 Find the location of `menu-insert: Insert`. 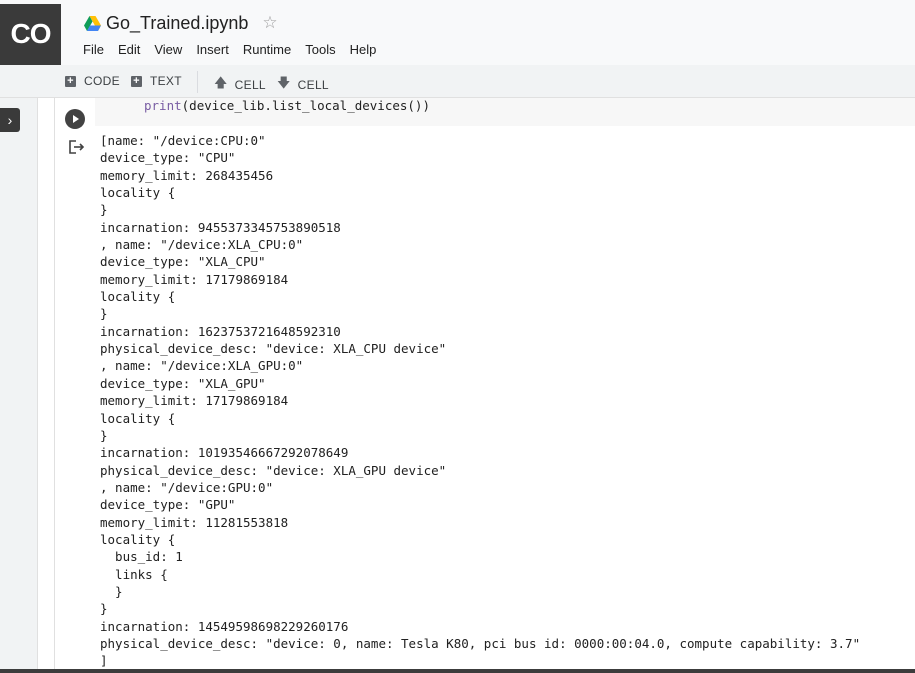

menu-insert: Insert is located at coordinates (212, 49).